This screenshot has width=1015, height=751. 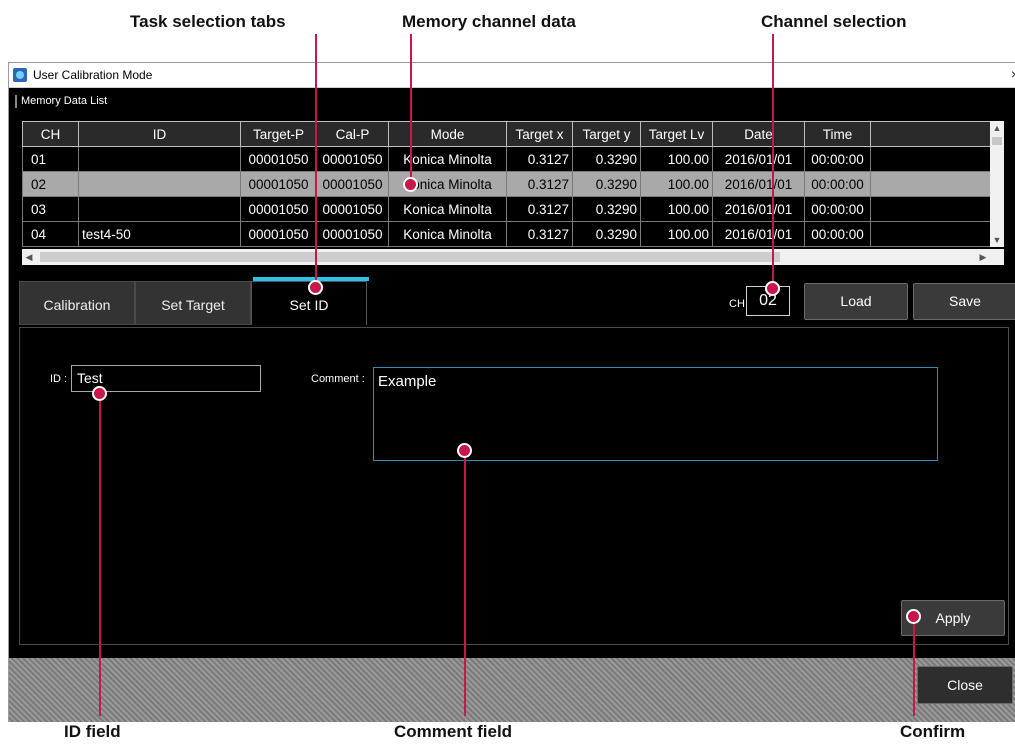 What do you see at coordinates (997, 141) in the screenshot?
I see `vertical-scroll-thumb` at bounding box center [997, 141].